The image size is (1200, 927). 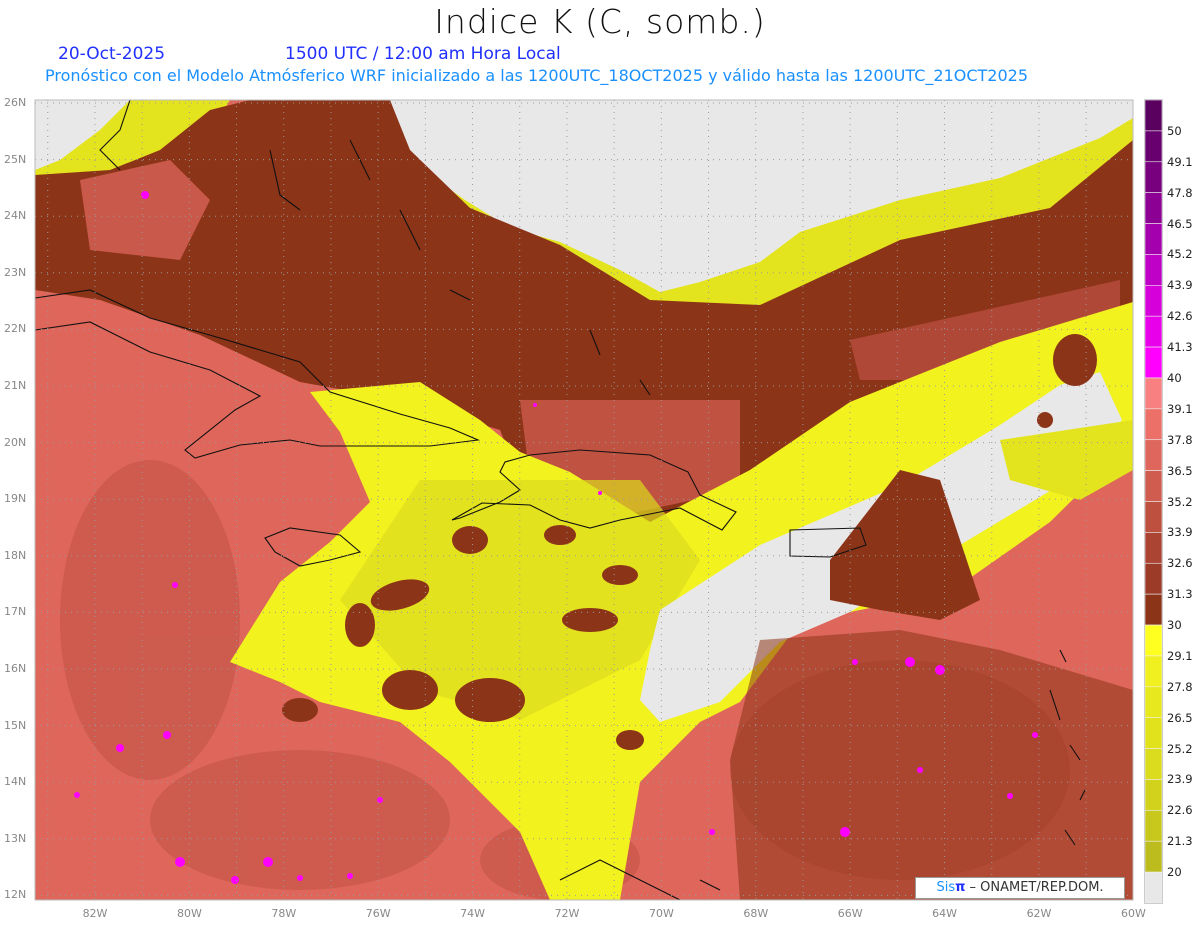 What do you see at coordinates (1180, 347) in the screenshot?
I see `colorbar-label: 41.3` at bounding box center [1180, 347].